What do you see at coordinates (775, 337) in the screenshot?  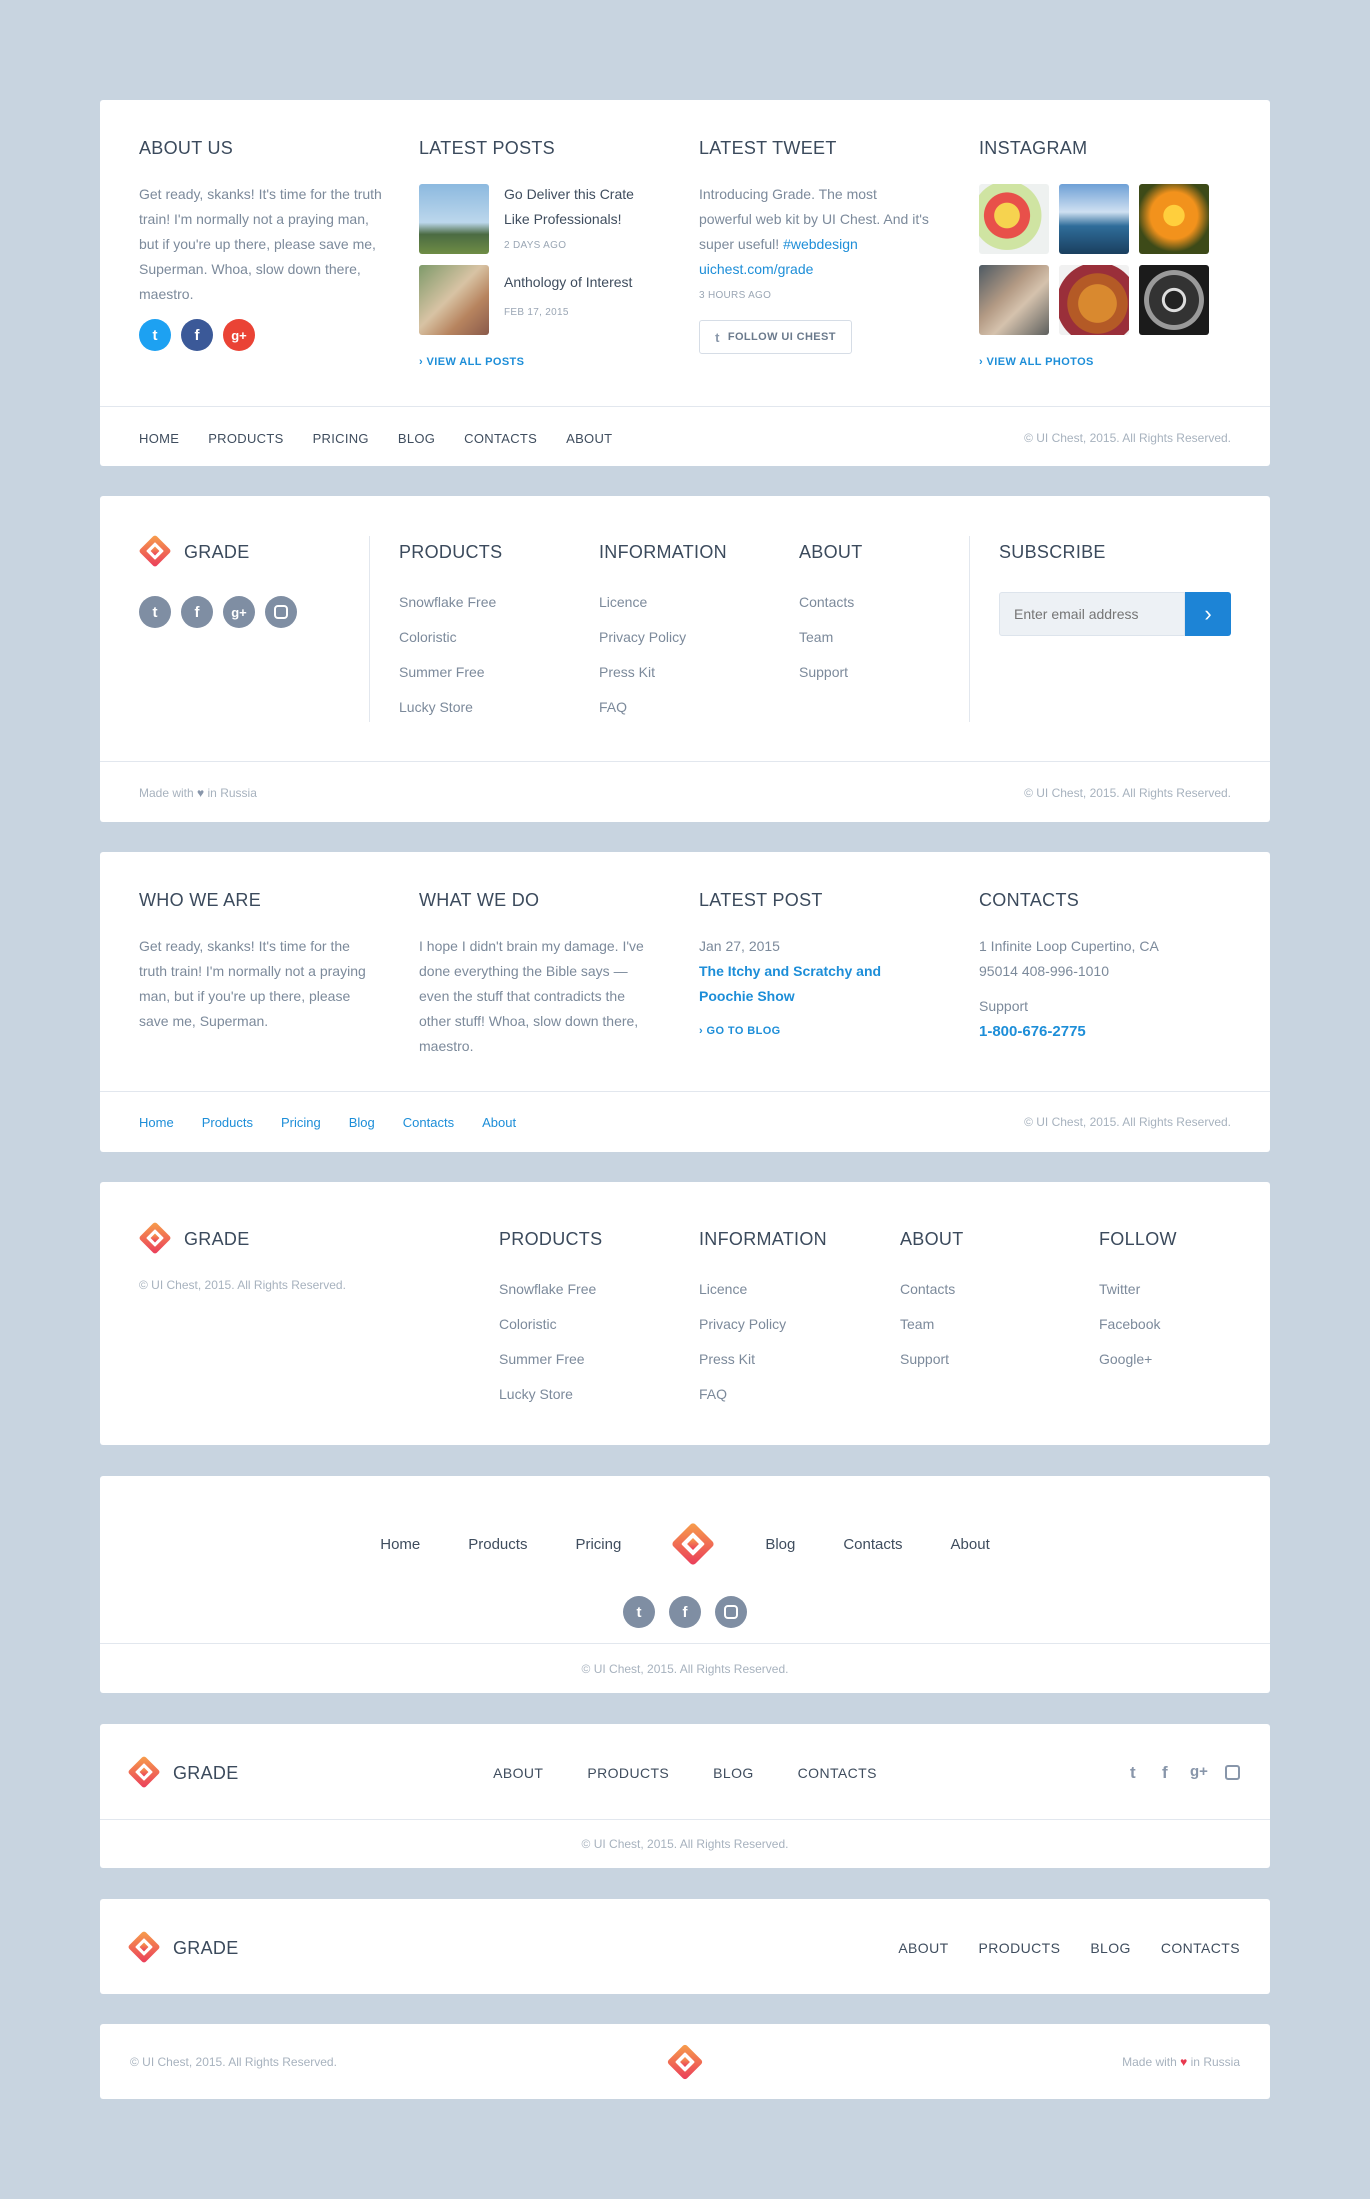 I see `follow-button: t FOLLOW UI CHEST` at bounding box center [775, 337].